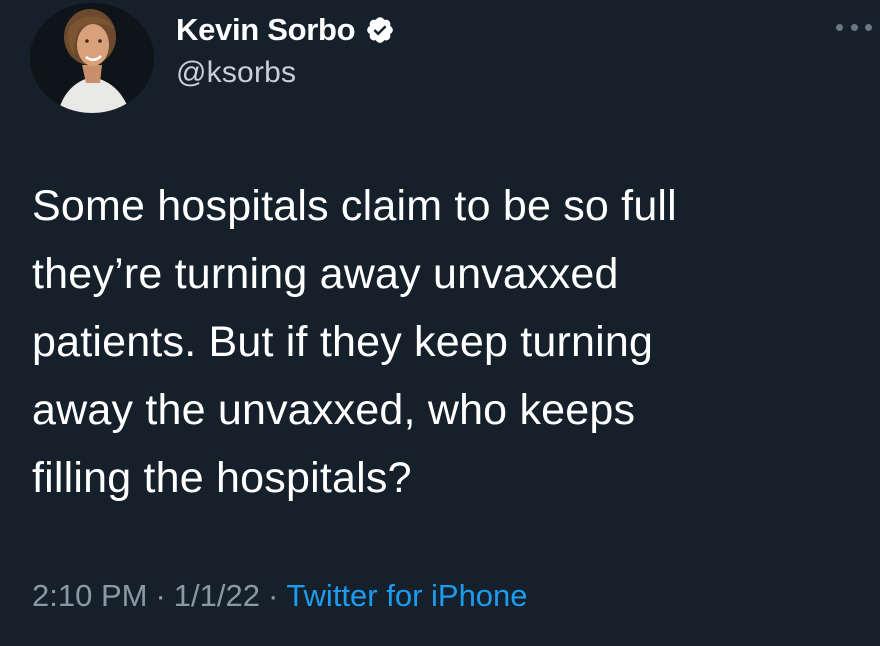 This screenshot has height=646, width=880. What do you see at coordinates (334, 410) in the screenshot?
I see `tweet-text-line: away the unvaxxed, who keeps` at bounding box center [334, 410].